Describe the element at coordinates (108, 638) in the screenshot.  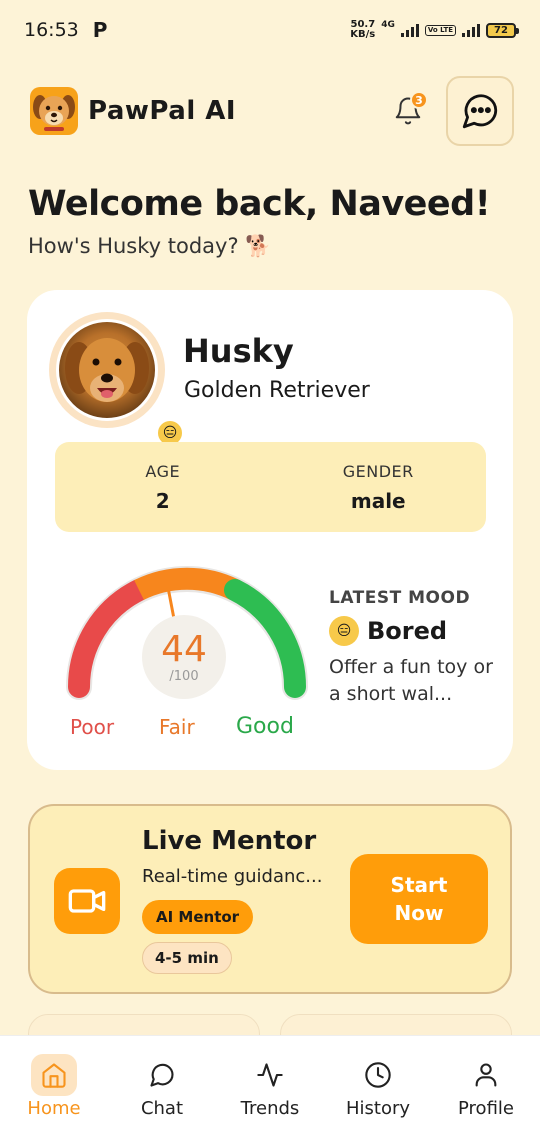
I see `gauge-segment-poor` at that location.